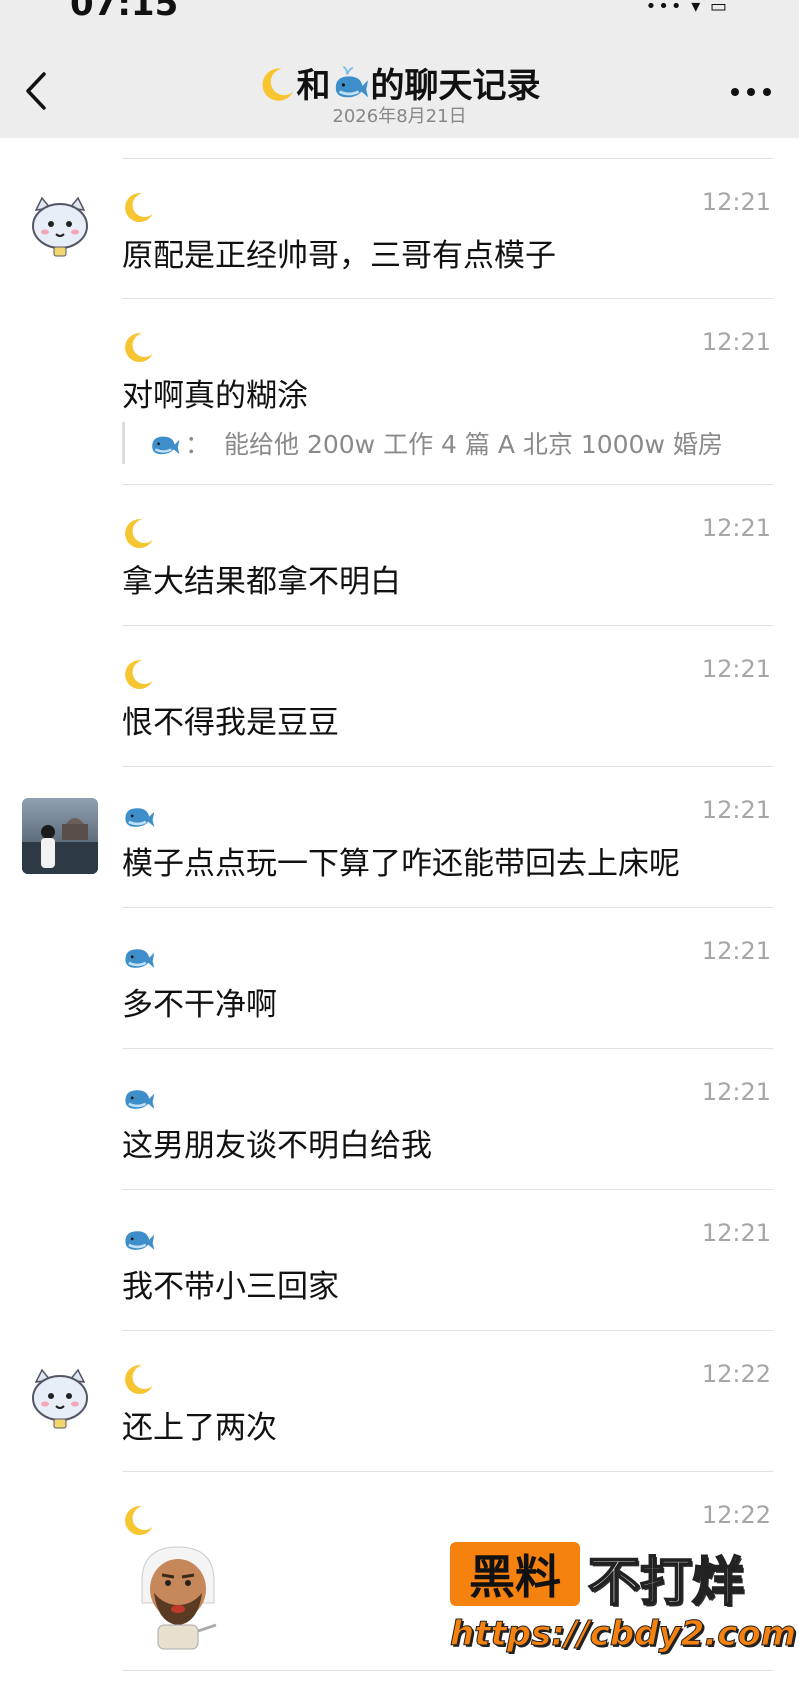 The image size is (799, 1686). I want to click on message-text: 对啊真的糊涂, so click(215, 396).